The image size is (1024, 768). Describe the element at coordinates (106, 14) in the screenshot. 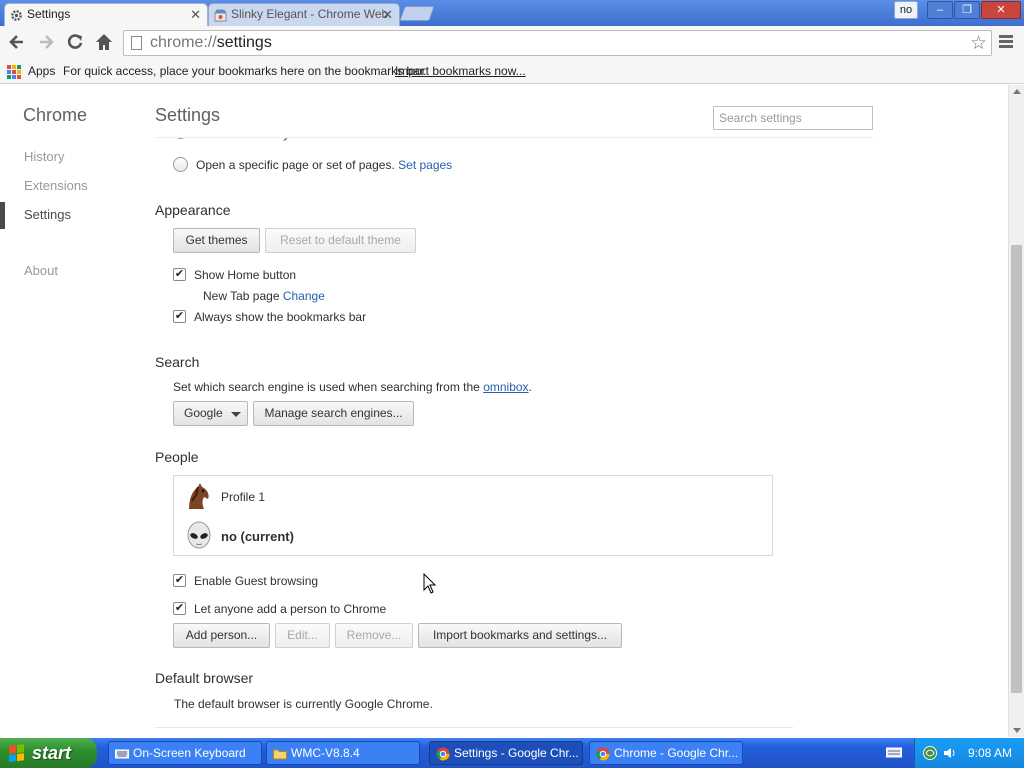

I see `tab-settings: Settings ✕` at that location.